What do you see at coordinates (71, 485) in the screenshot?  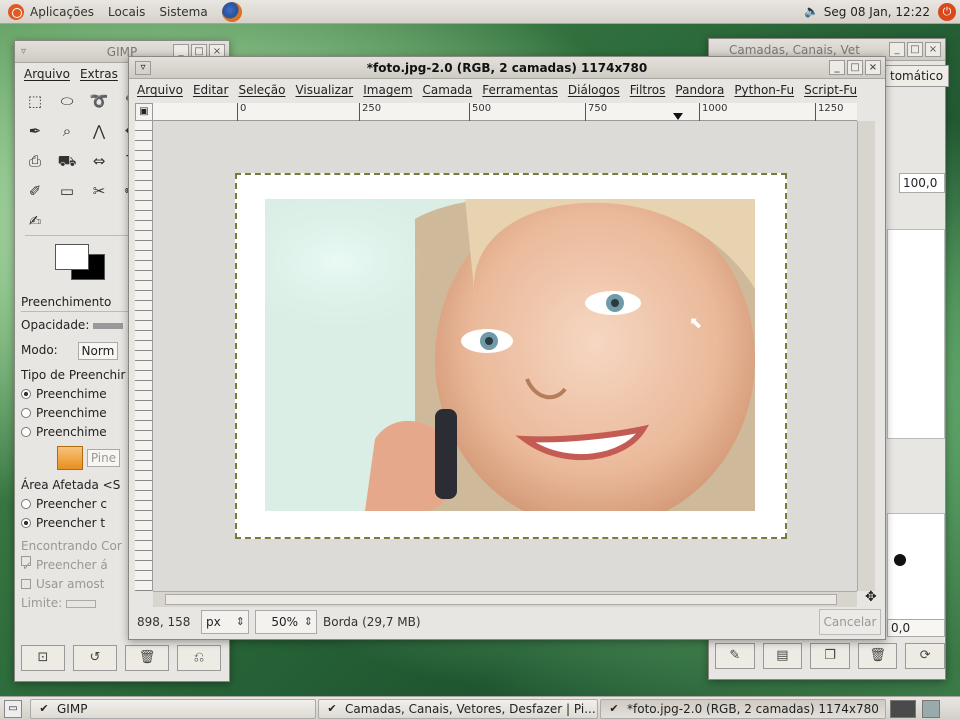 I see `affected-area-label: Área Afetada <S` at bounding box center [71, 485].